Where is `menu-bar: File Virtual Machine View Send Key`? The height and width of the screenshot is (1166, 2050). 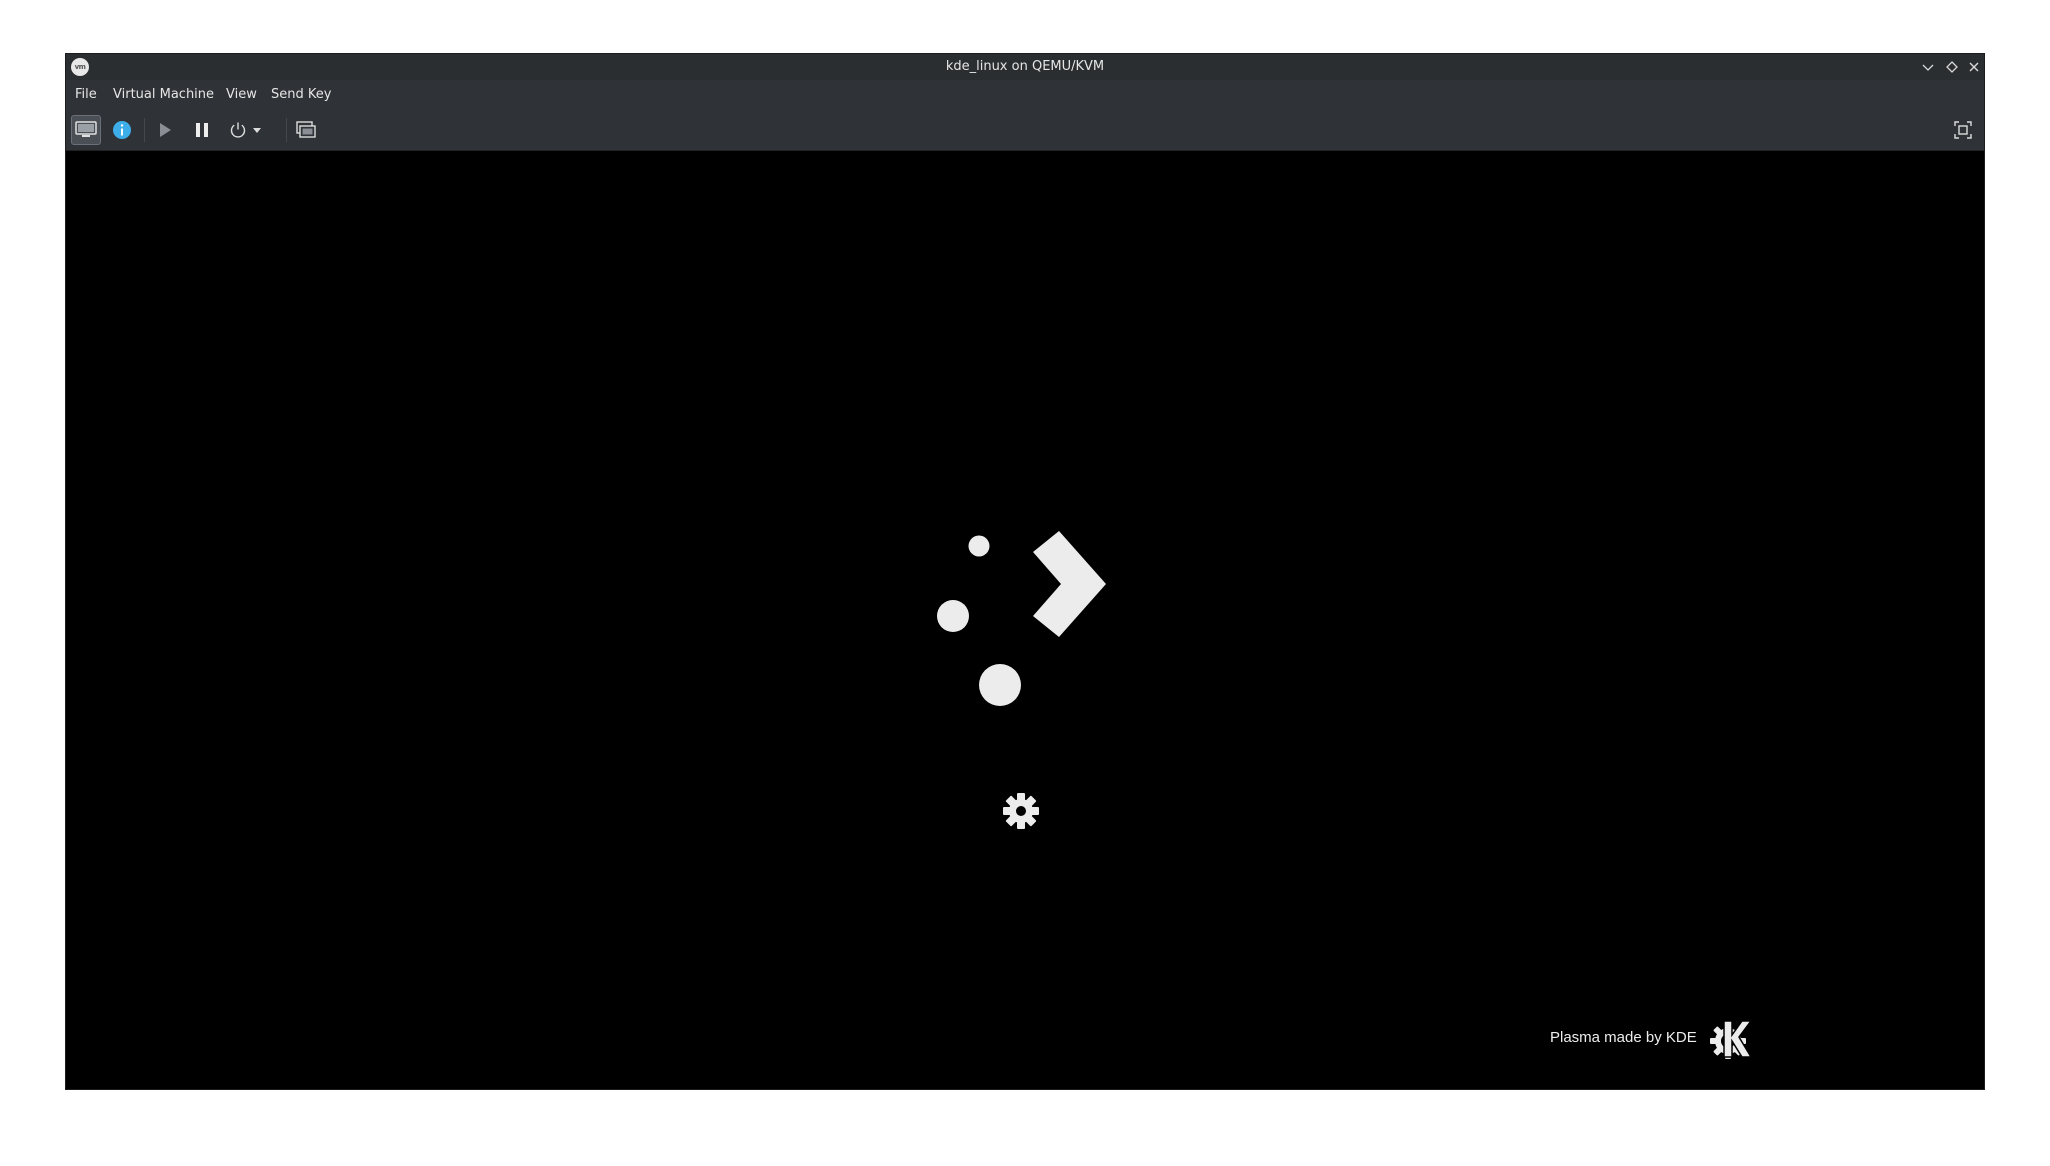
menu-bar: File Virtual Machine View Send Key is located at coordinates (1025, 95).